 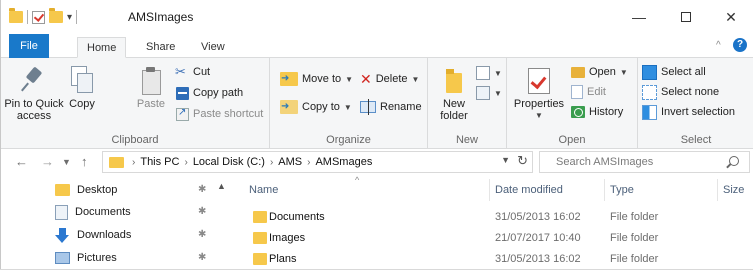 I want to click on breadcrumb-this-pc: This PC, so click(x=159, y=162).